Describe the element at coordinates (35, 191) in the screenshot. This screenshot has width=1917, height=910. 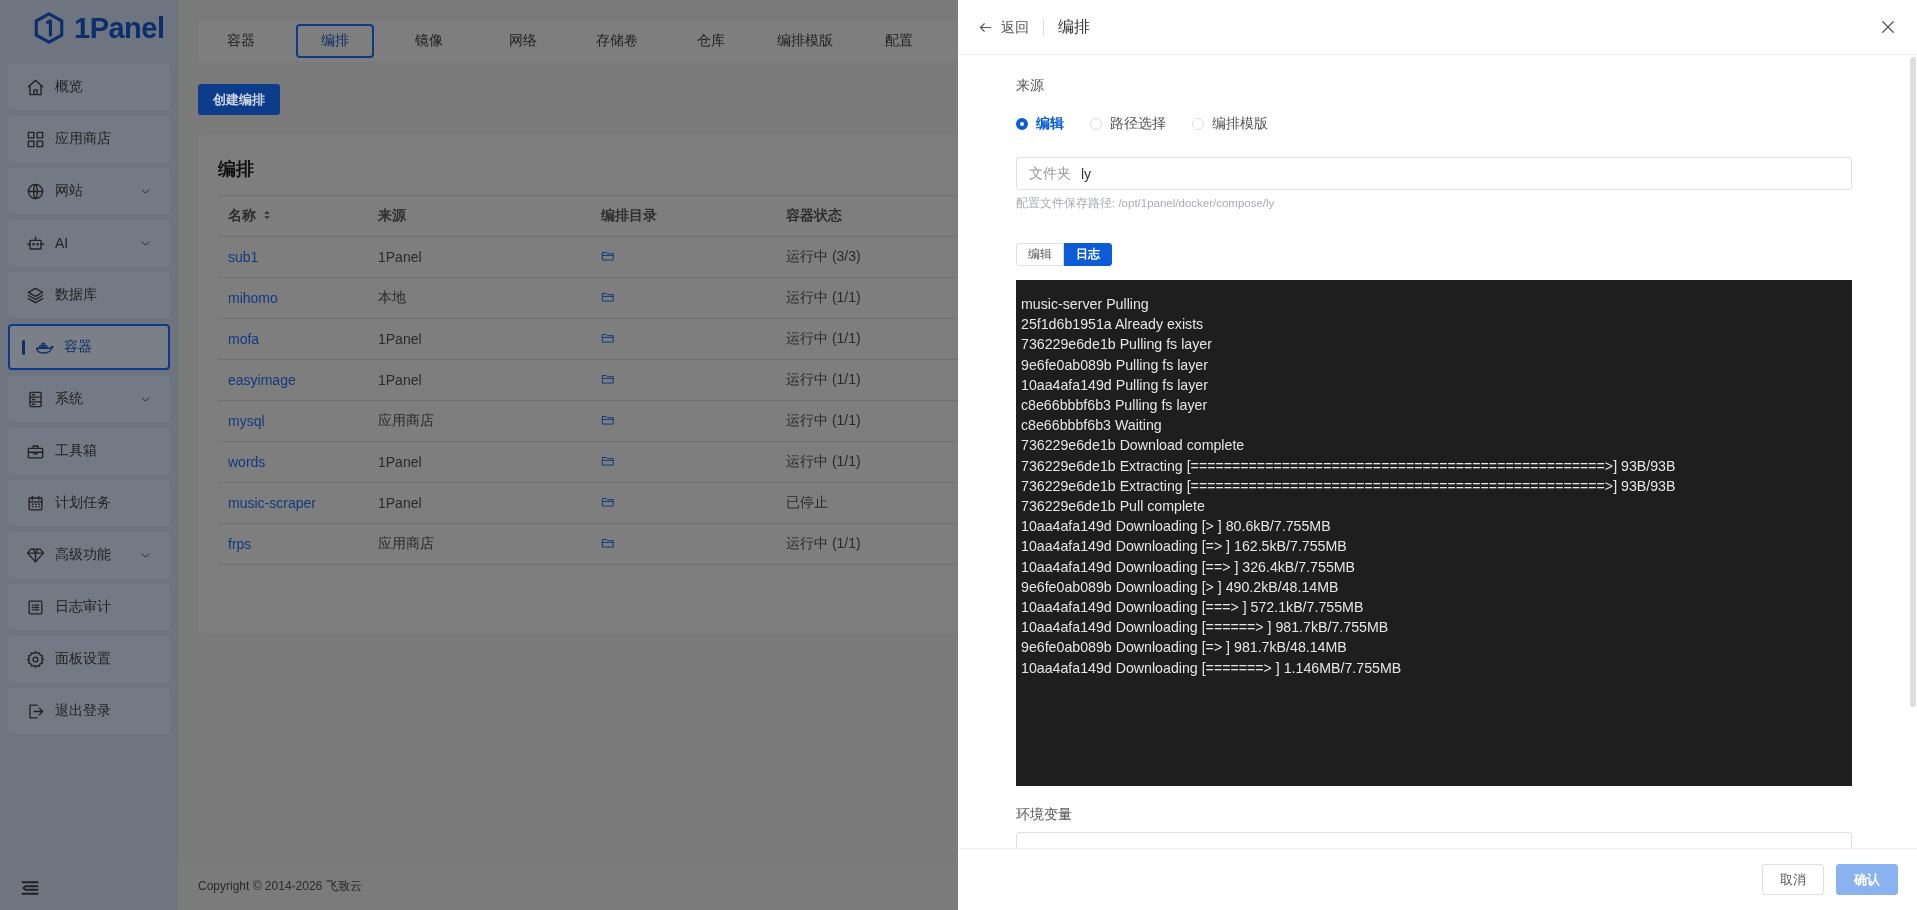
I see `globe-icon` at that location.